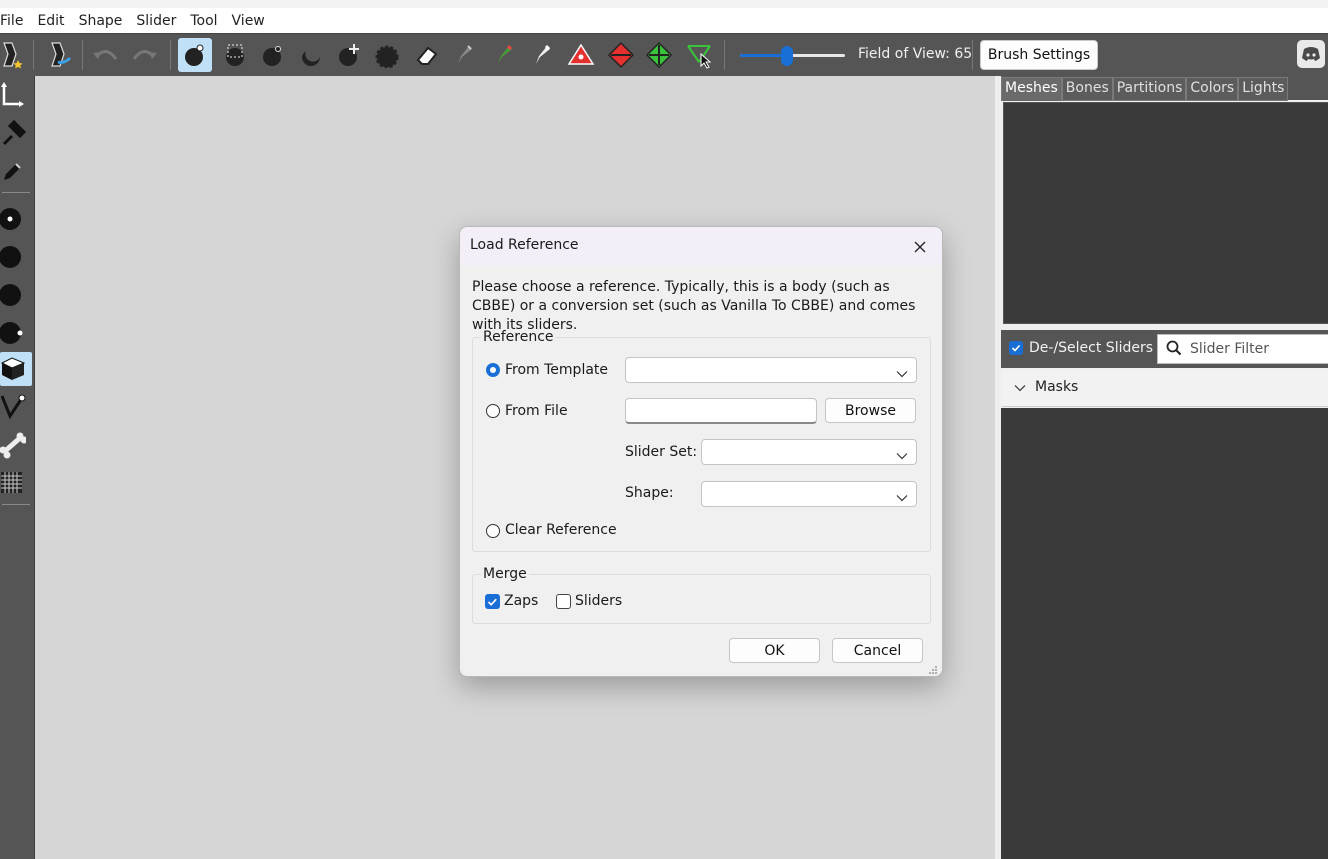 This screenshot has width=1328, height=859. I want to click on smooth-brush-icon, so click(311, 55).